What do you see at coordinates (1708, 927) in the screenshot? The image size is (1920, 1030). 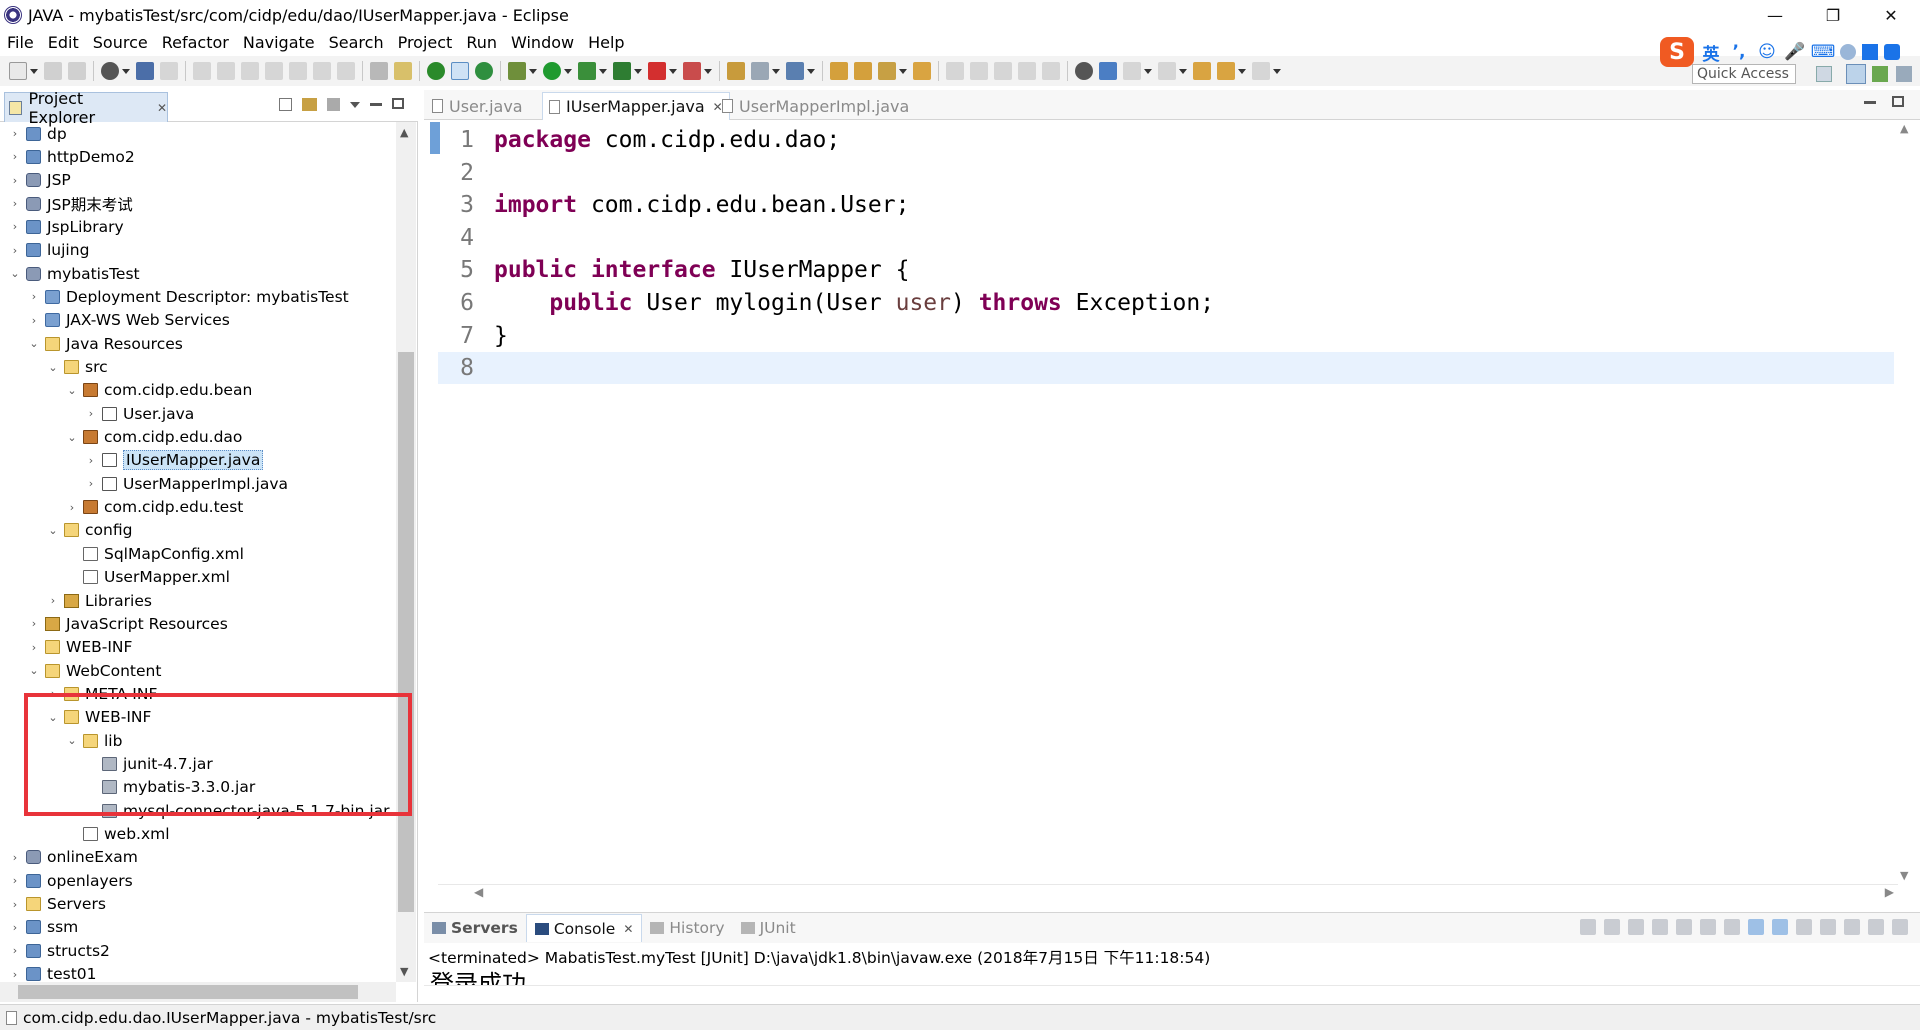 I see `scroll-lock-icon` at bounding box center [1708, 927].